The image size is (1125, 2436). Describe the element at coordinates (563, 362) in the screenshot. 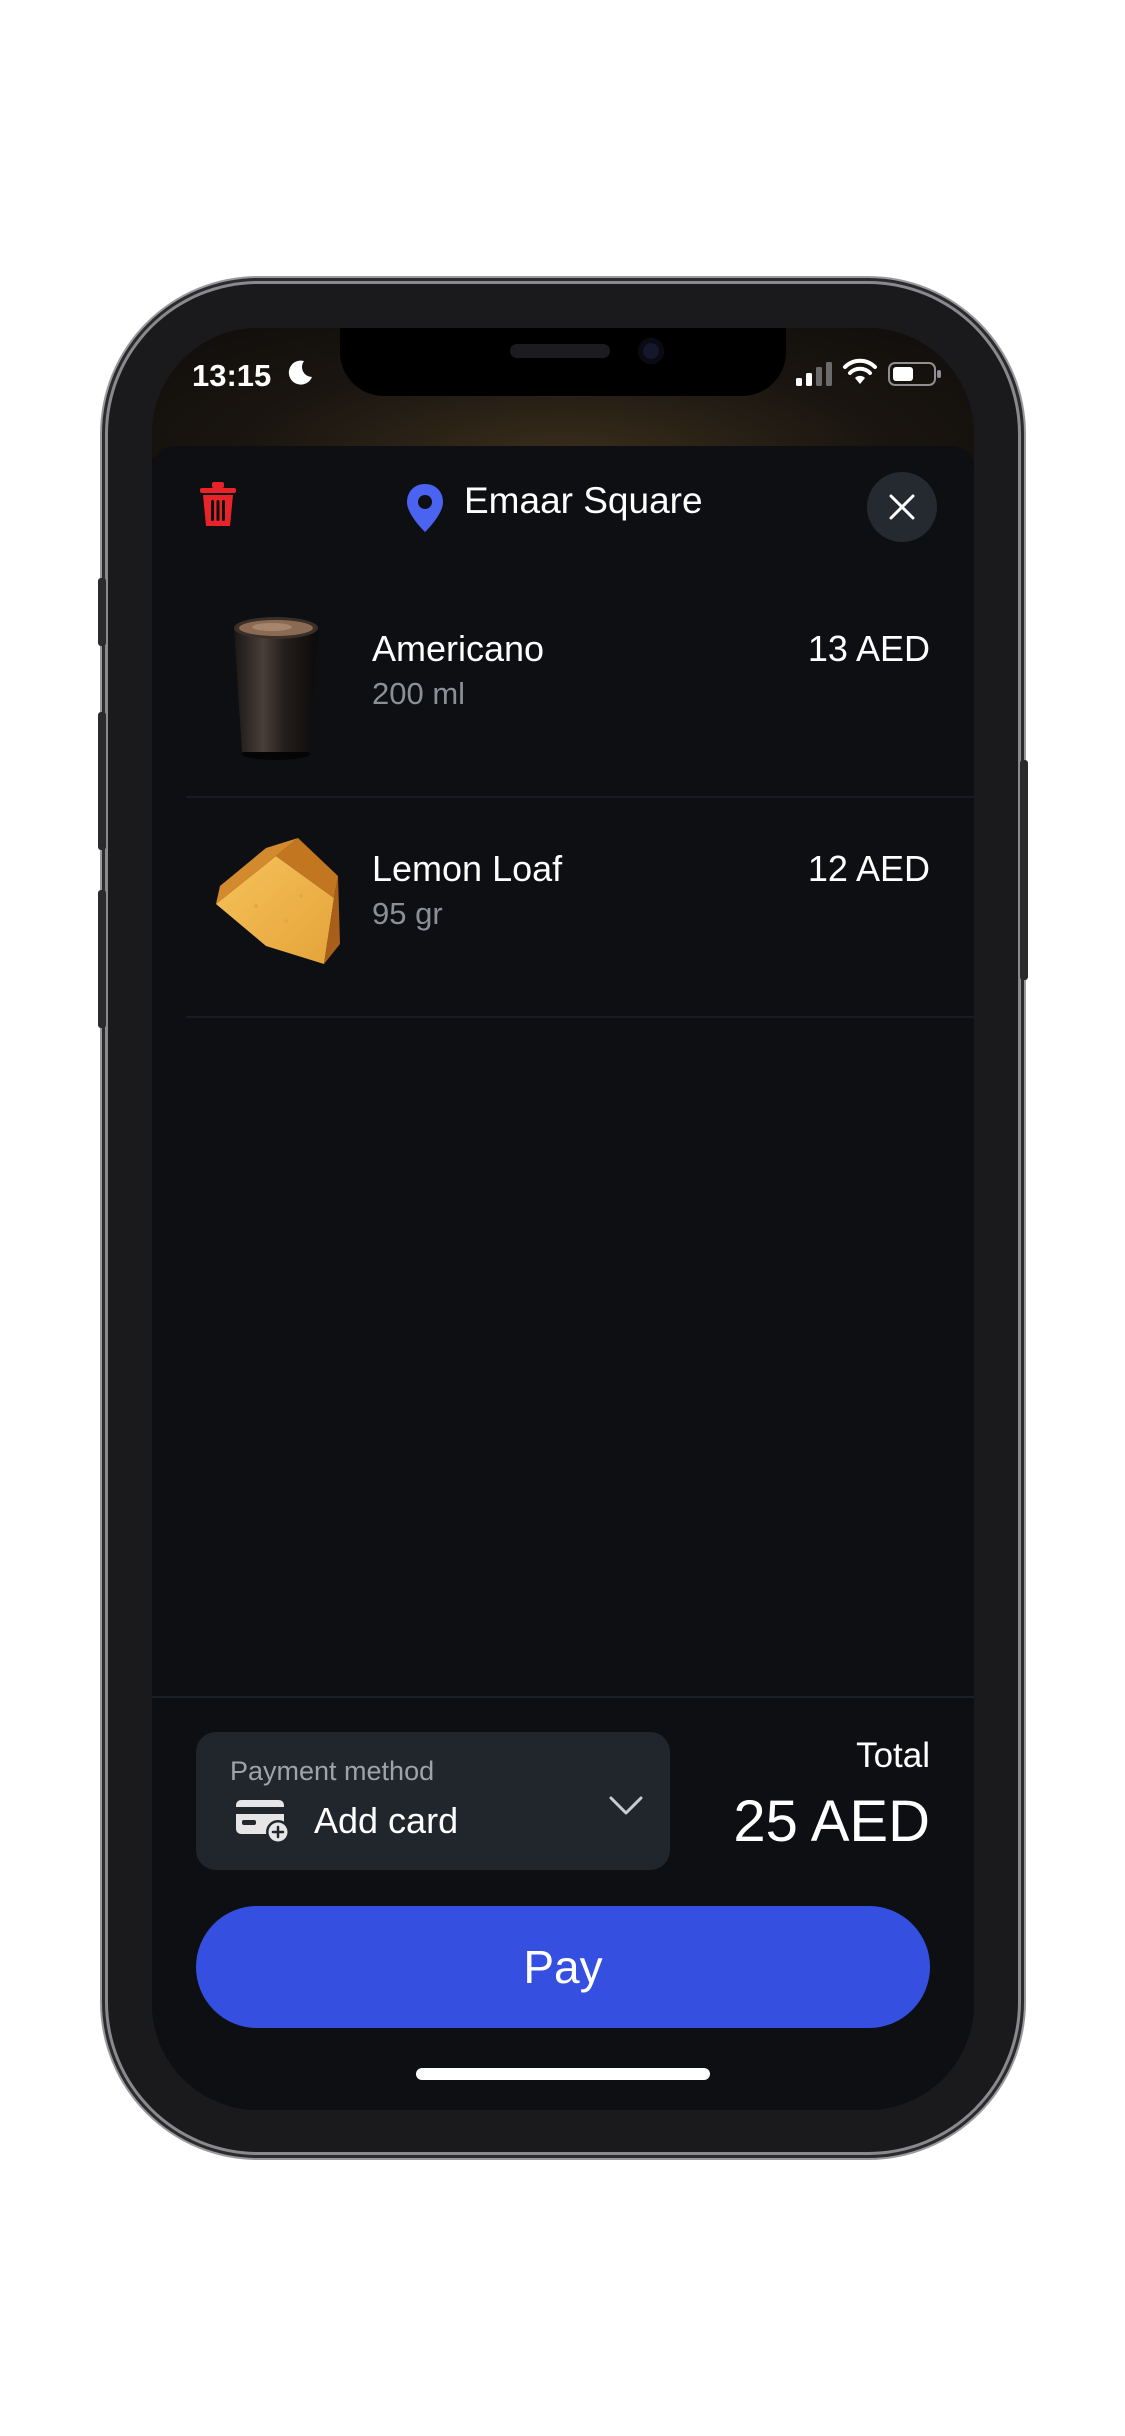

I see `notch` at that location.